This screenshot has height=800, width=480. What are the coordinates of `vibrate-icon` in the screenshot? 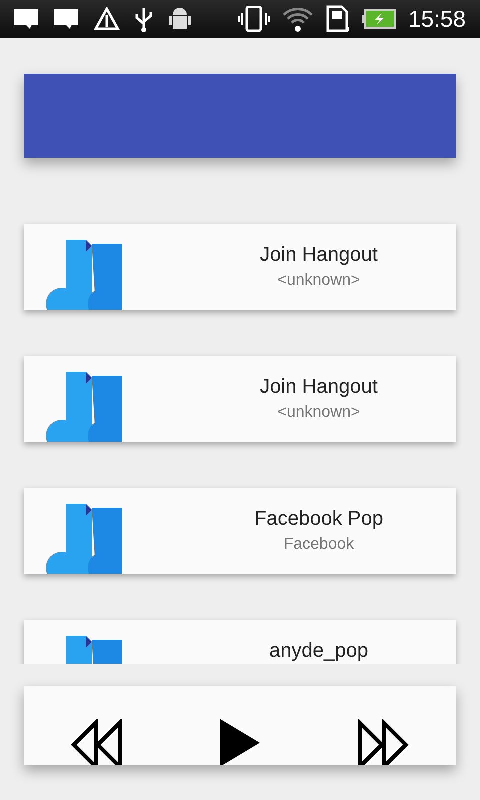 It's located at (254, 19).